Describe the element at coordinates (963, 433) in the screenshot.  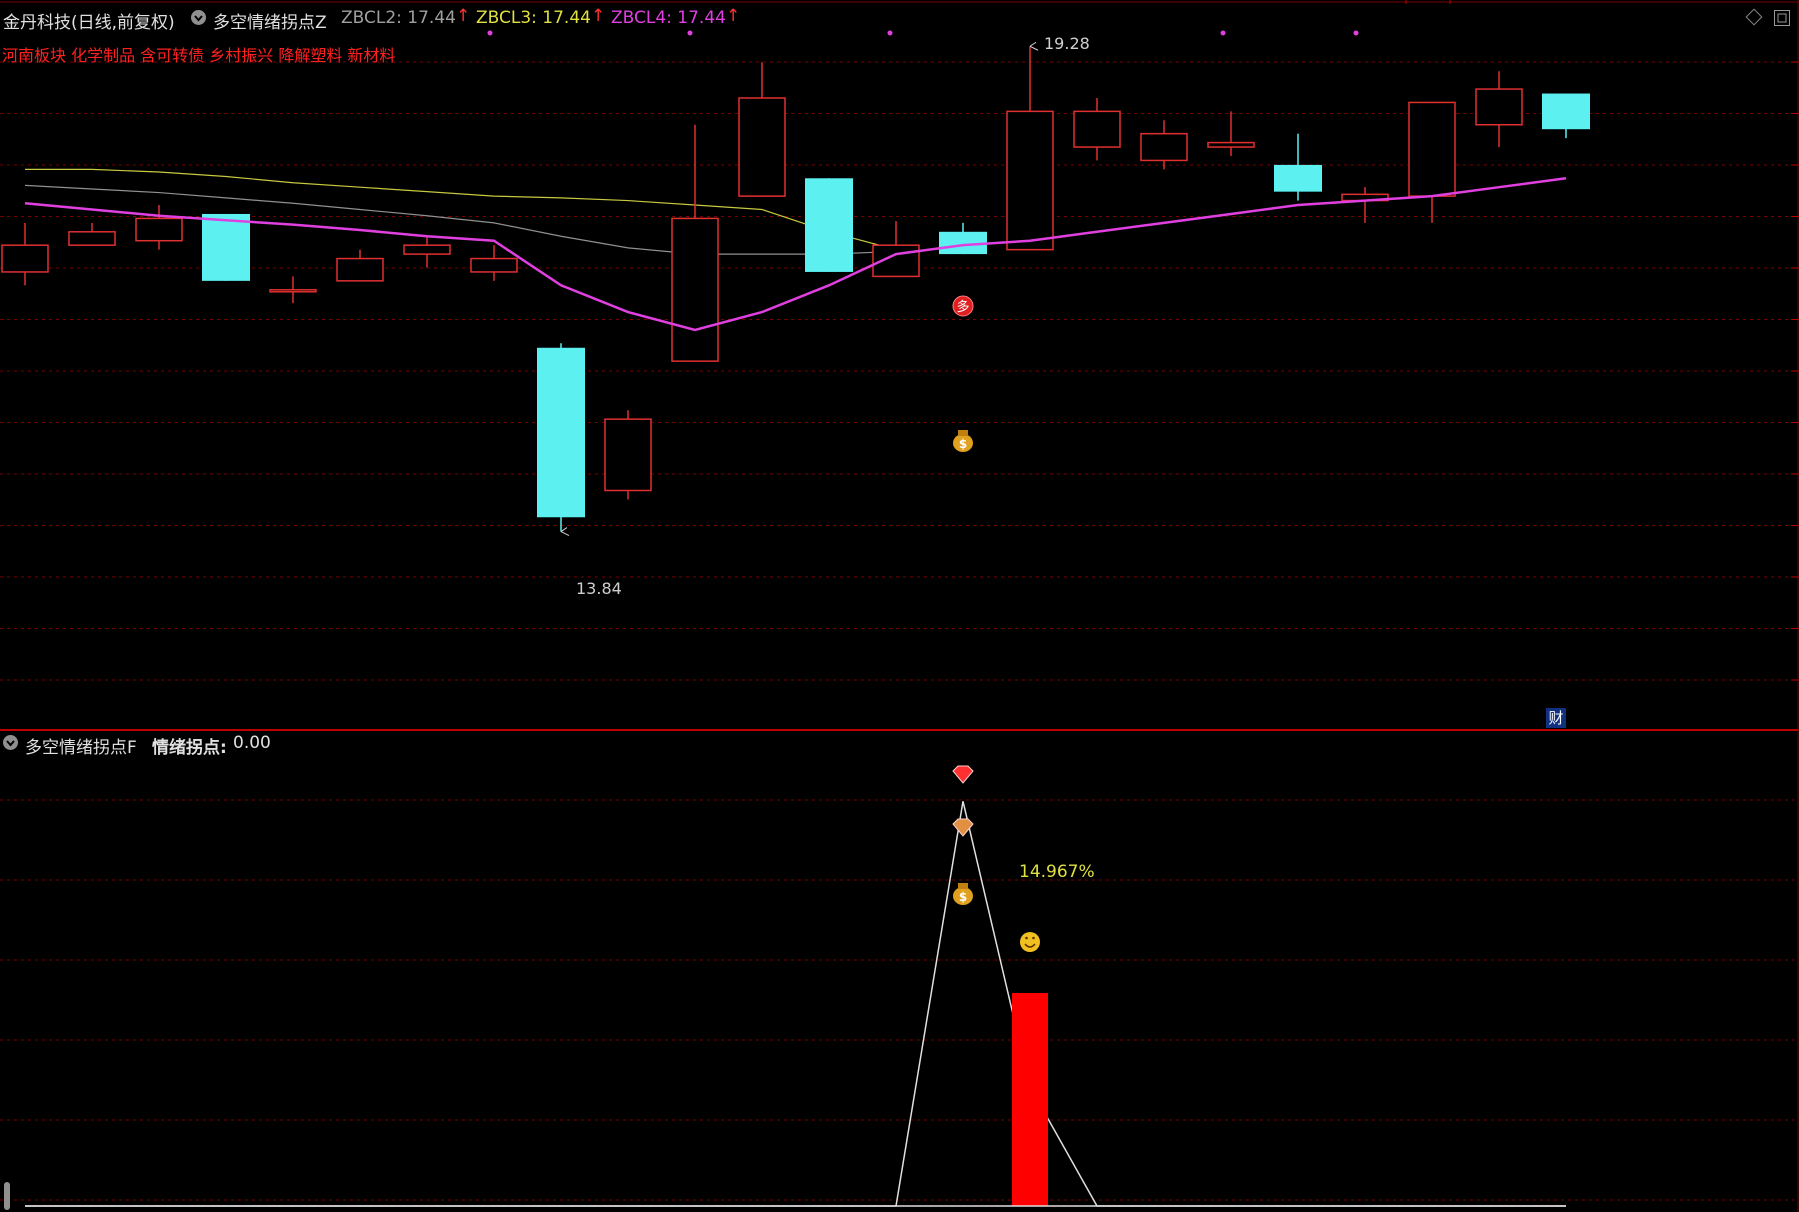
I see `money-bag-icon-tie` at that location.